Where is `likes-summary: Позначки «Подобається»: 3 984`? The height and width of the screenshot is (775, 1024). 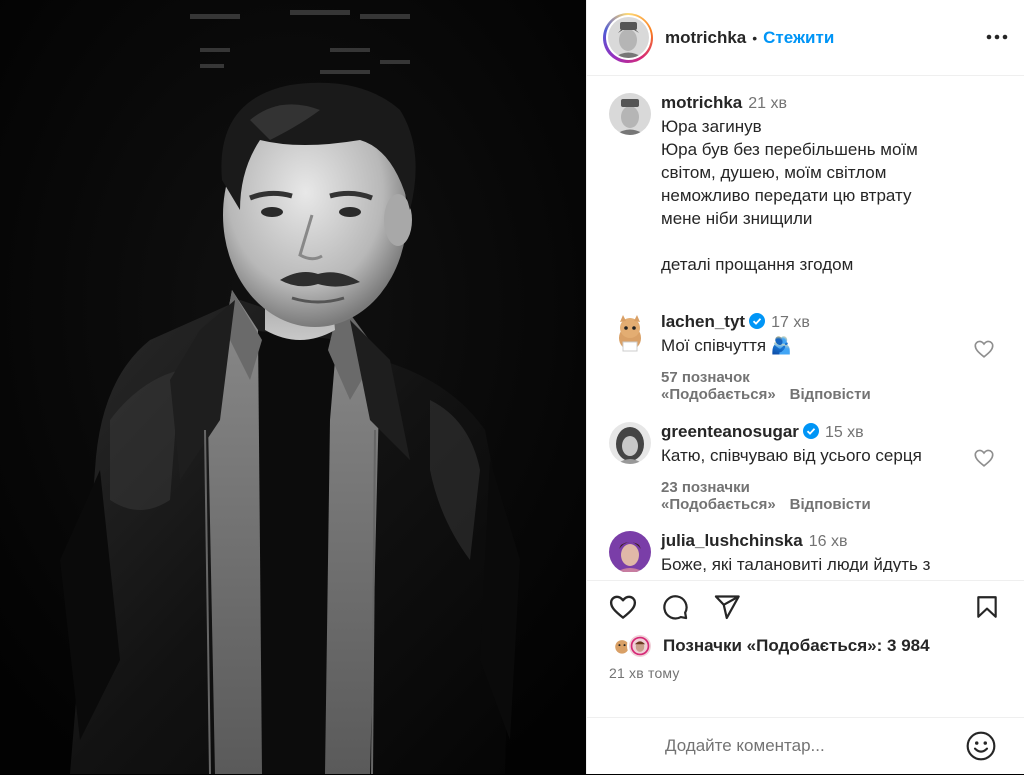
likes-summary: Позначки «Подобається»: 3 984 is located at coordinates (769, 646).